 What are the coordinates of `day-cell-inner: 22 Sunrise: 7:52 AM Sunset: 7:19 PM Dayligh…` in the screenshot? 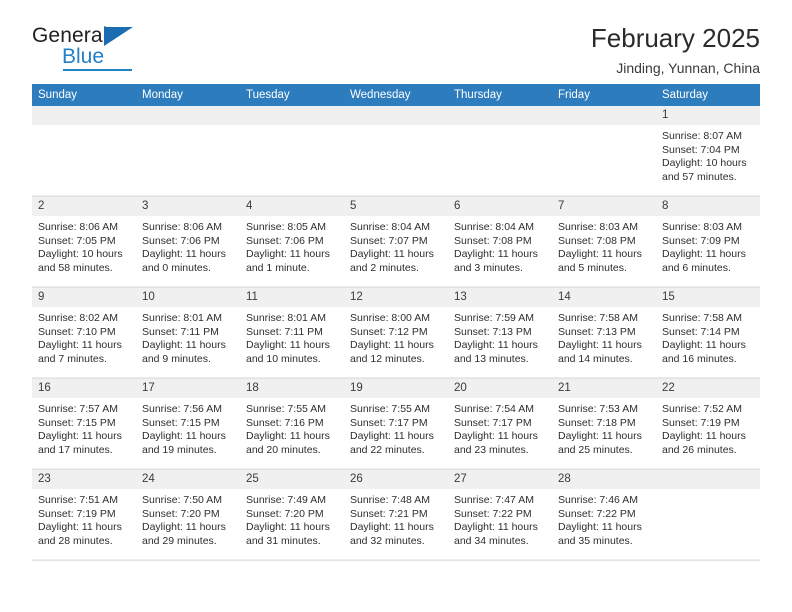 It's located at (708, 424).